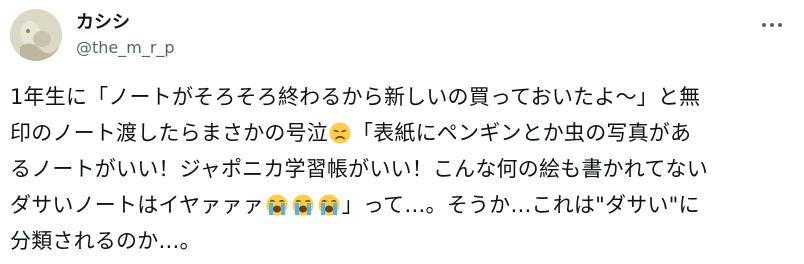 Image resolution: width=804 pixels, height=264 pixels. What do you see at coordinates (520, 205) in the screenshot?
I see `tweet-line-4-end: 」って…。そうか…これは"ダサい"に` at bounding box center [520, 205].